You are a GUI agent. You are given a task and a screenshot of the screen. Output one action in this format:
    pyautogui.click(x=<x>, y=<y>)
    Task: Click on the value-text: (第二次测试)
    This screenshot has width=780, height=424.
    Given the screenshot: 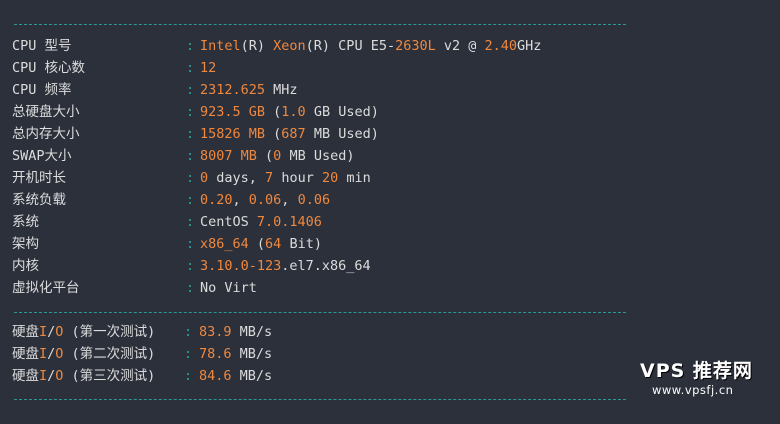 What is the action you would take?
    pyautogui.click(x=109, y=354)
    